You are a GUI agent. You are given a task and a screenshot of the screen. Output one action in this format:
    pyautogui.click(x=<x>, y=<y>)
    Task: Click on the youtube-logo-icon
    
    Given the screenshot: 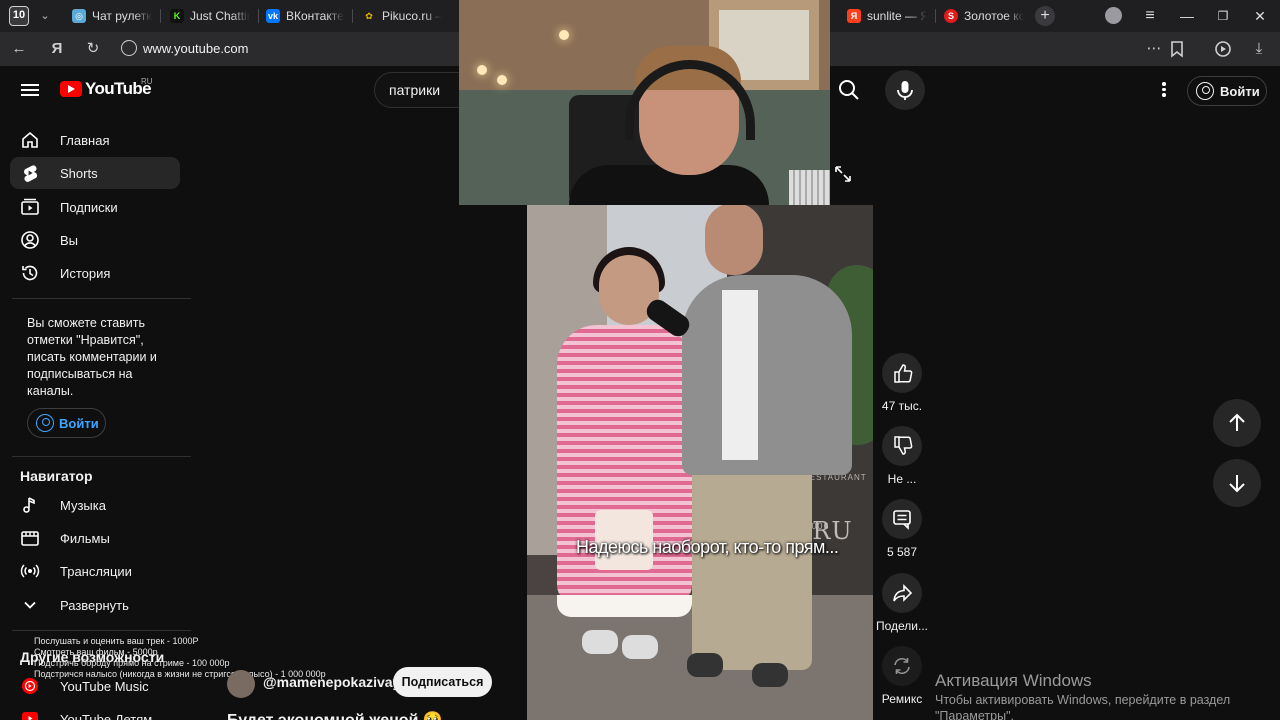 What is the action you would take?
    pyautogui.click(x=71, y=89)
    